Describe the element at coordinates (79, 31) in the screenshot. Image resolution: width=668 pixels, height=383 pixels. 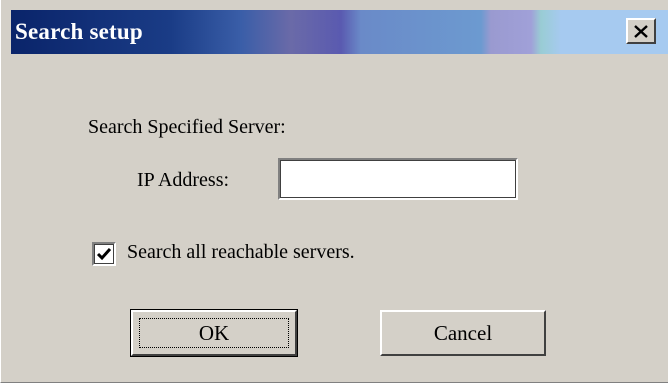
I see `window-title: Search setup` at that location.